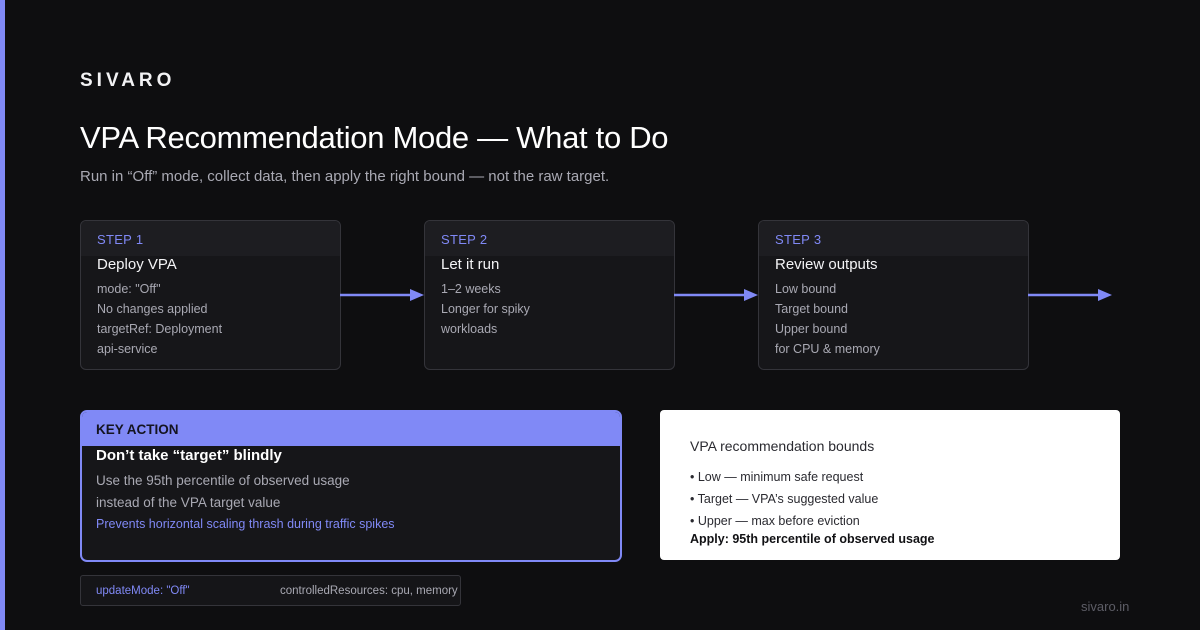  What do you see at coordinates (777, 477) in the screenshot?
I see `bounds-item: • Low — minimum safe request` at bounding box center [777, 477].